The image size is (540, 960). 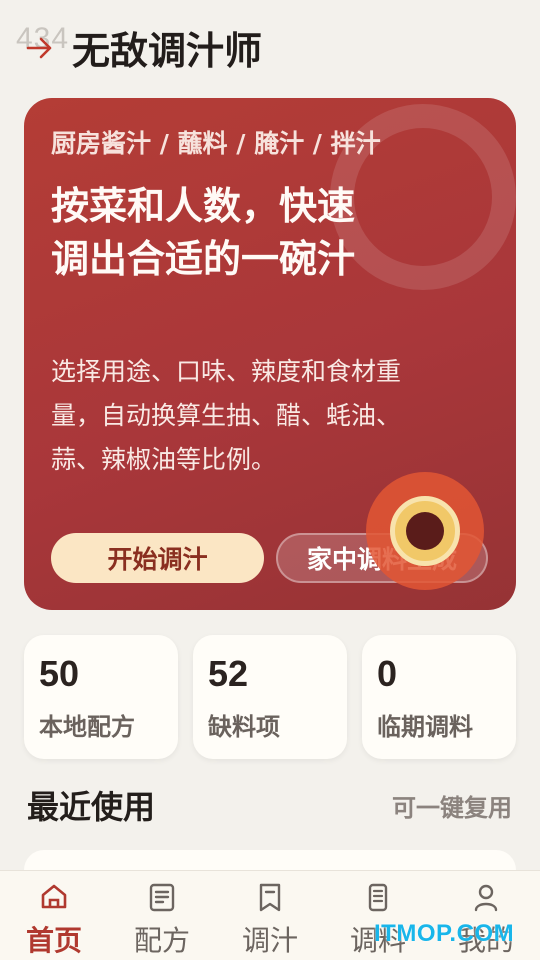 I want to click on reuse-link: 可一键复用, so click(x=452, y=805).